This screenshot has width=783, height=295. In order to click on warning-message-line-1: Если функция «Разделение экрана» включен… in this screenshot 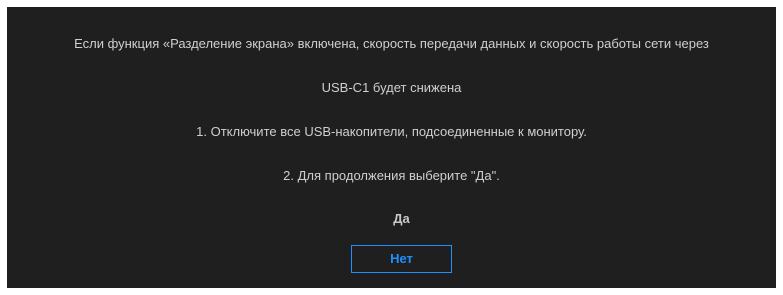, I will do `click(391, 43)`.